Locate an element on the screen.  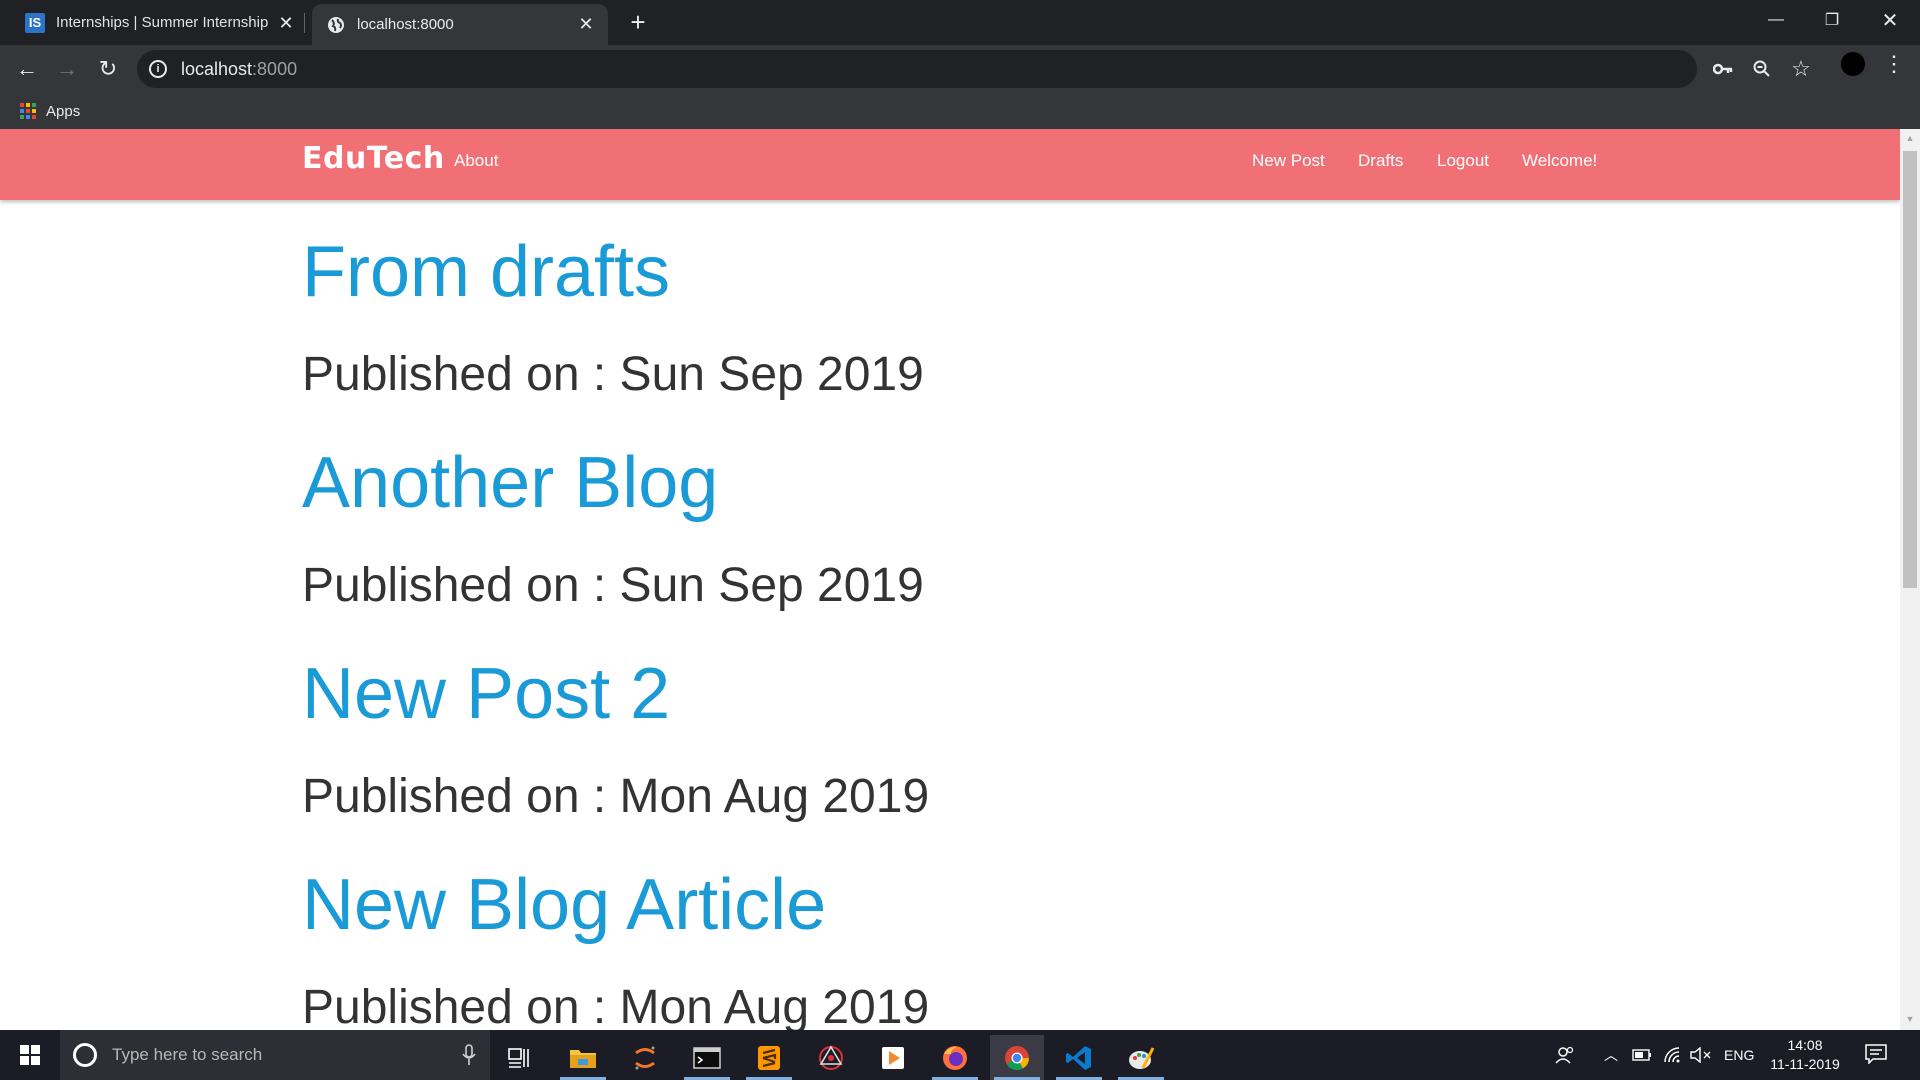
clock-time: 14:08 is located at coordinates (1805, 1045).